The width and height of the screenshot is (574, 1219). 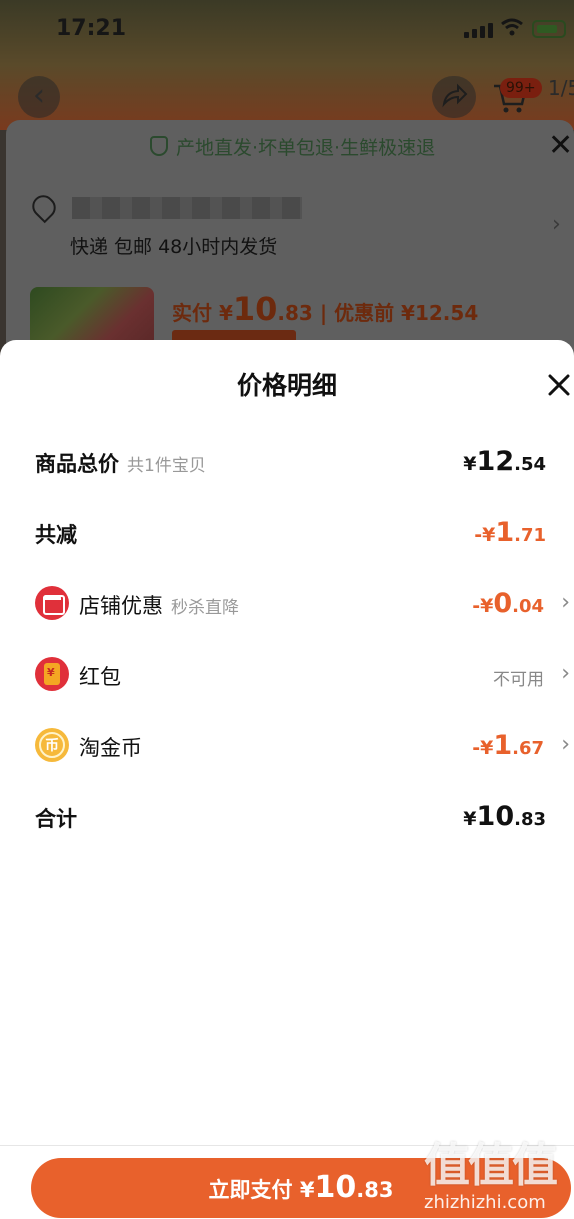 What do you see at coordinates (530, 819) in the screenshot?
I see `value-dec: .83` at bounding box center [530, 819].